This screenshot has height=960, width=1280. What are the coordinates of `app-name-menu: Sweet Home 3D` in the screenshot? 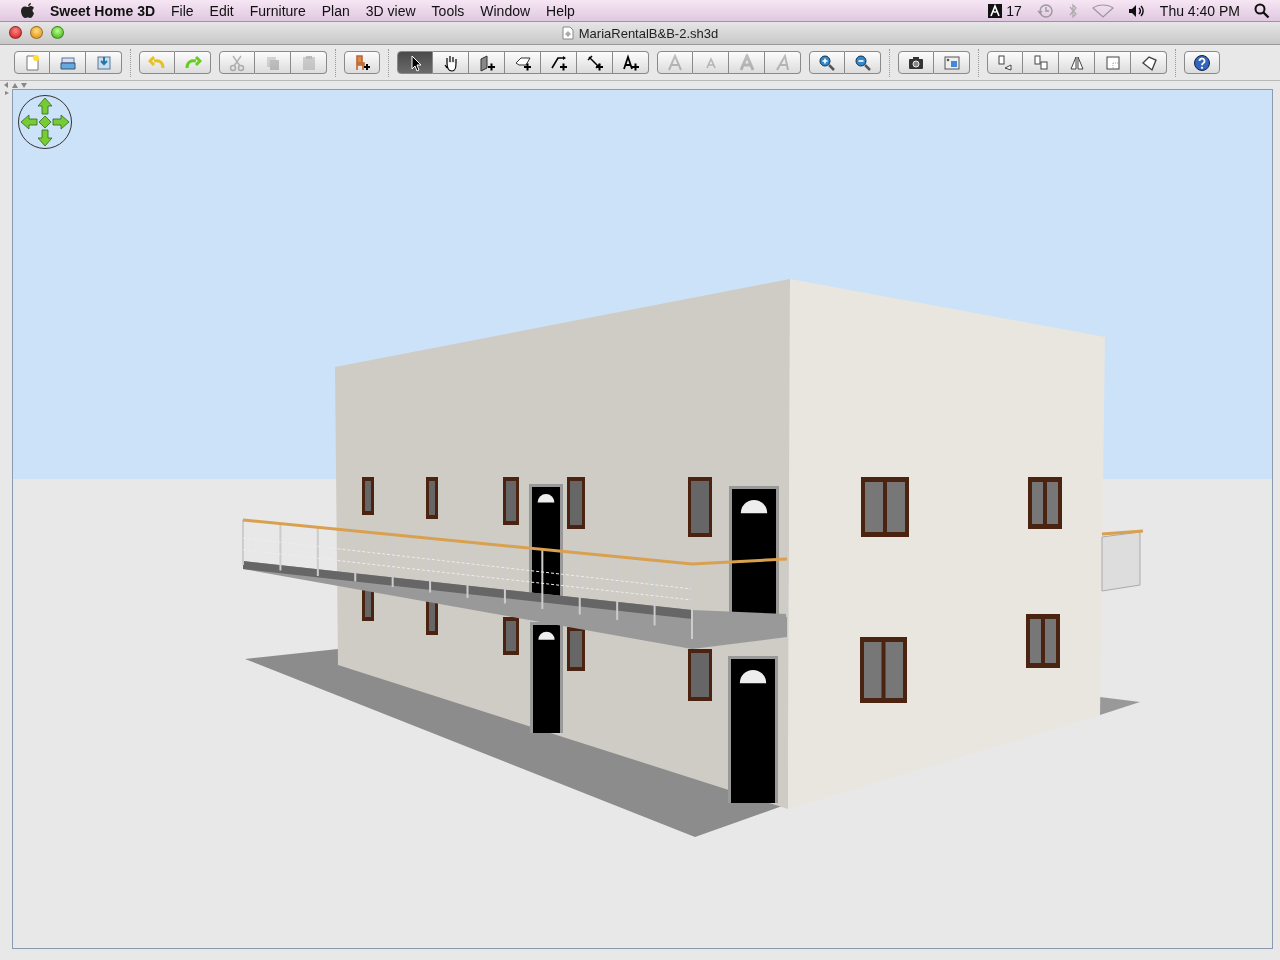 It's located at (100, 10).